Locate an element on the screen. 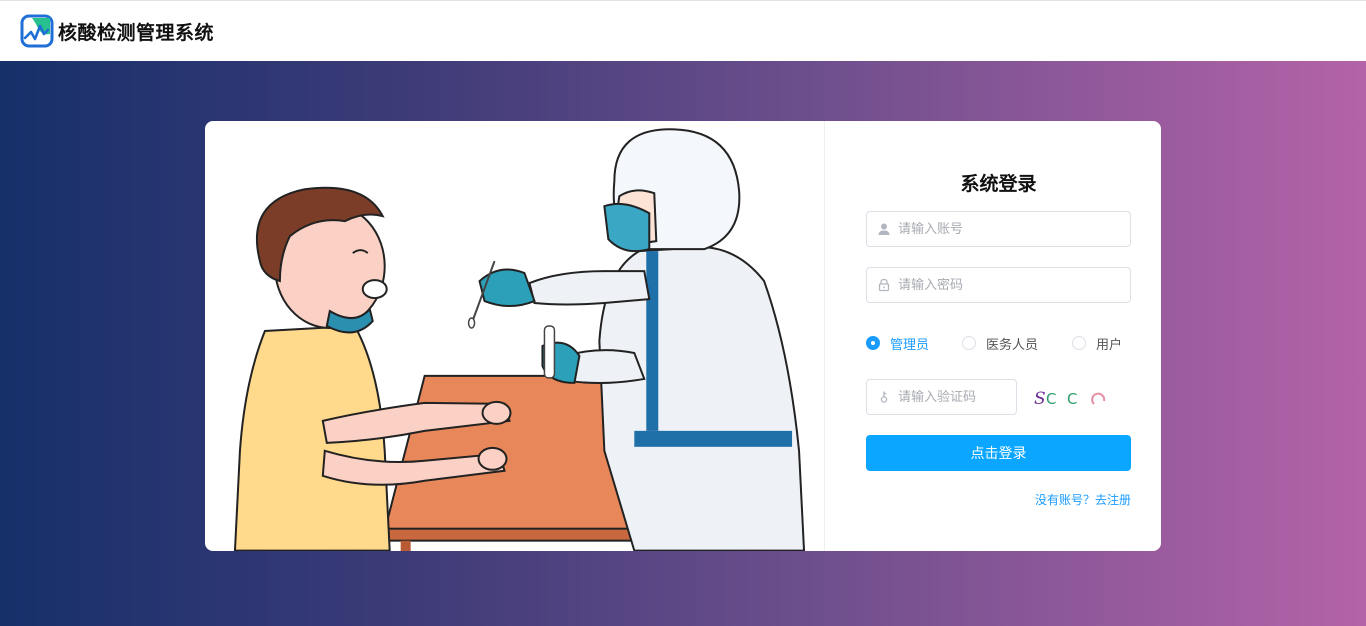  register-link: 没有账号？去注册 is located at coordinates (1083, 499).